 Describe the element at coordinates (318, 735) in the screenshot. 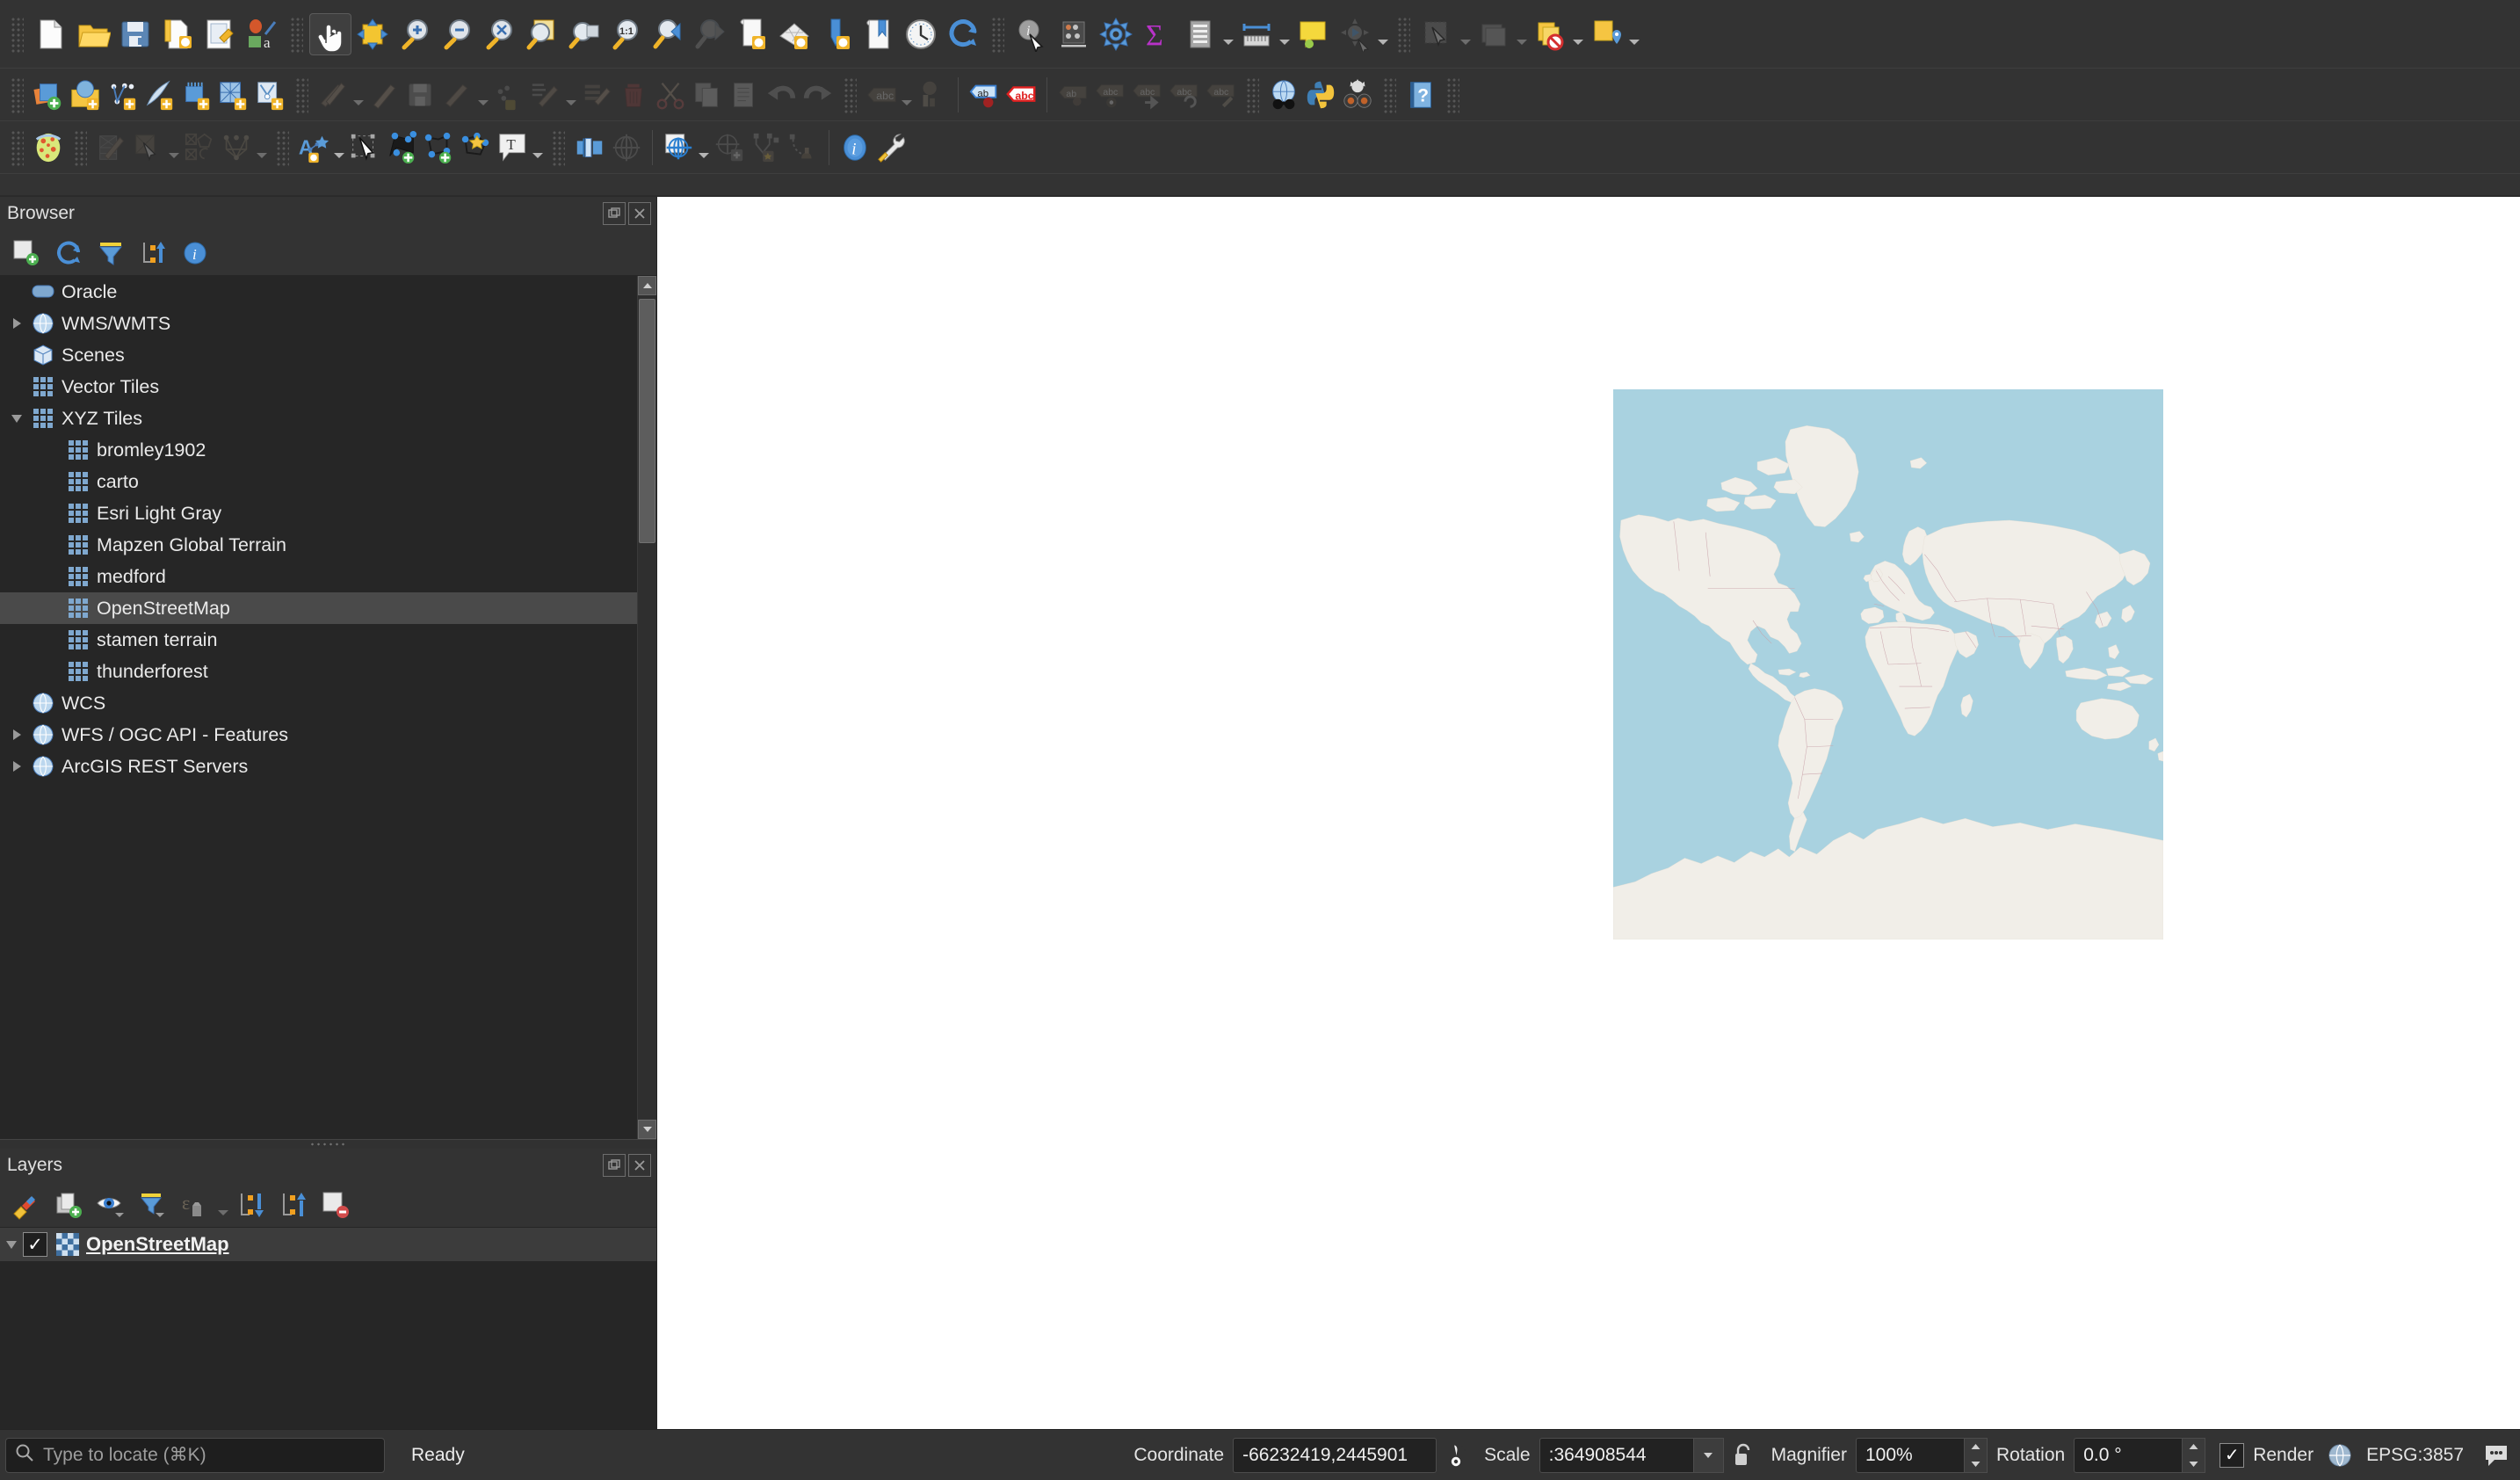

I see `browser-tree-item: WFS / OGC API - Features` at that location.